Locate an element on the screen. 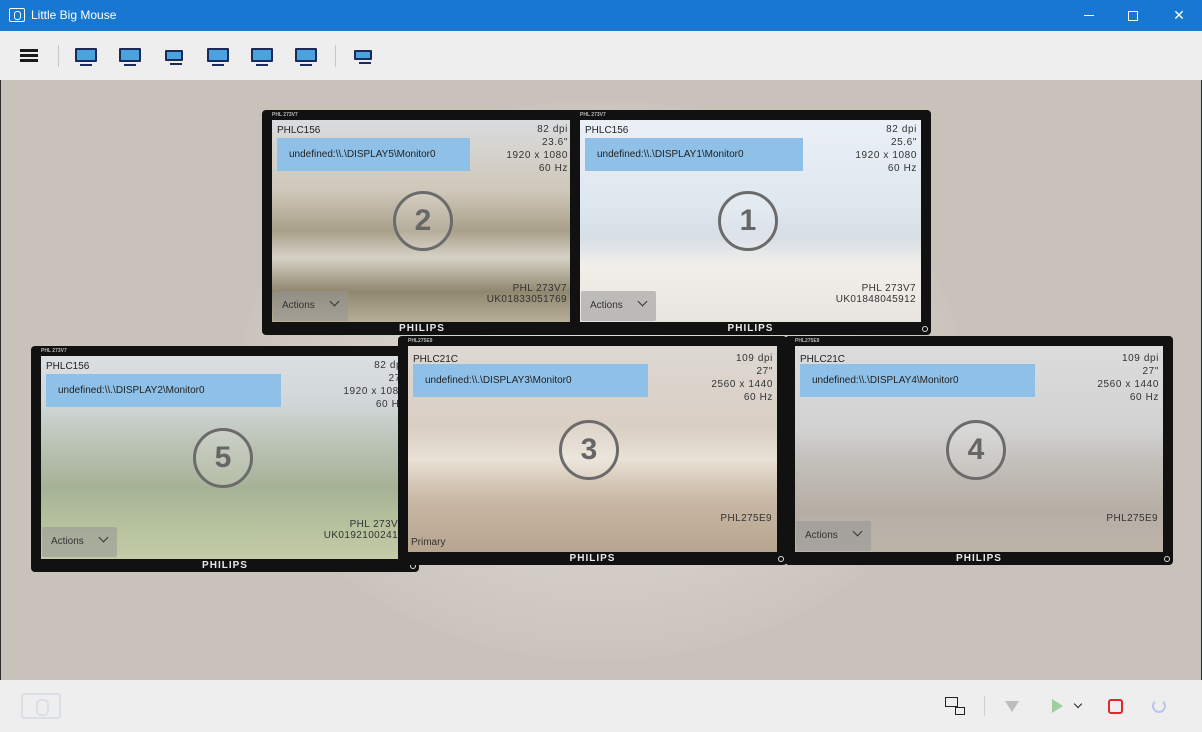 The width and height of the screenshot is (1202, 732). stop-icon is located at coordinates (1115, 706).